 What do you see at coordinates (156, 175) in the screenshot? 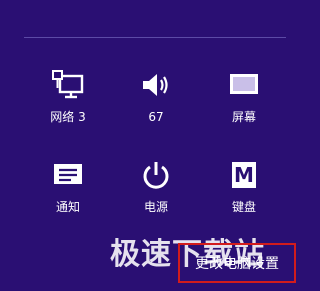
I see `power-icon` at bounding box center [156, 175].